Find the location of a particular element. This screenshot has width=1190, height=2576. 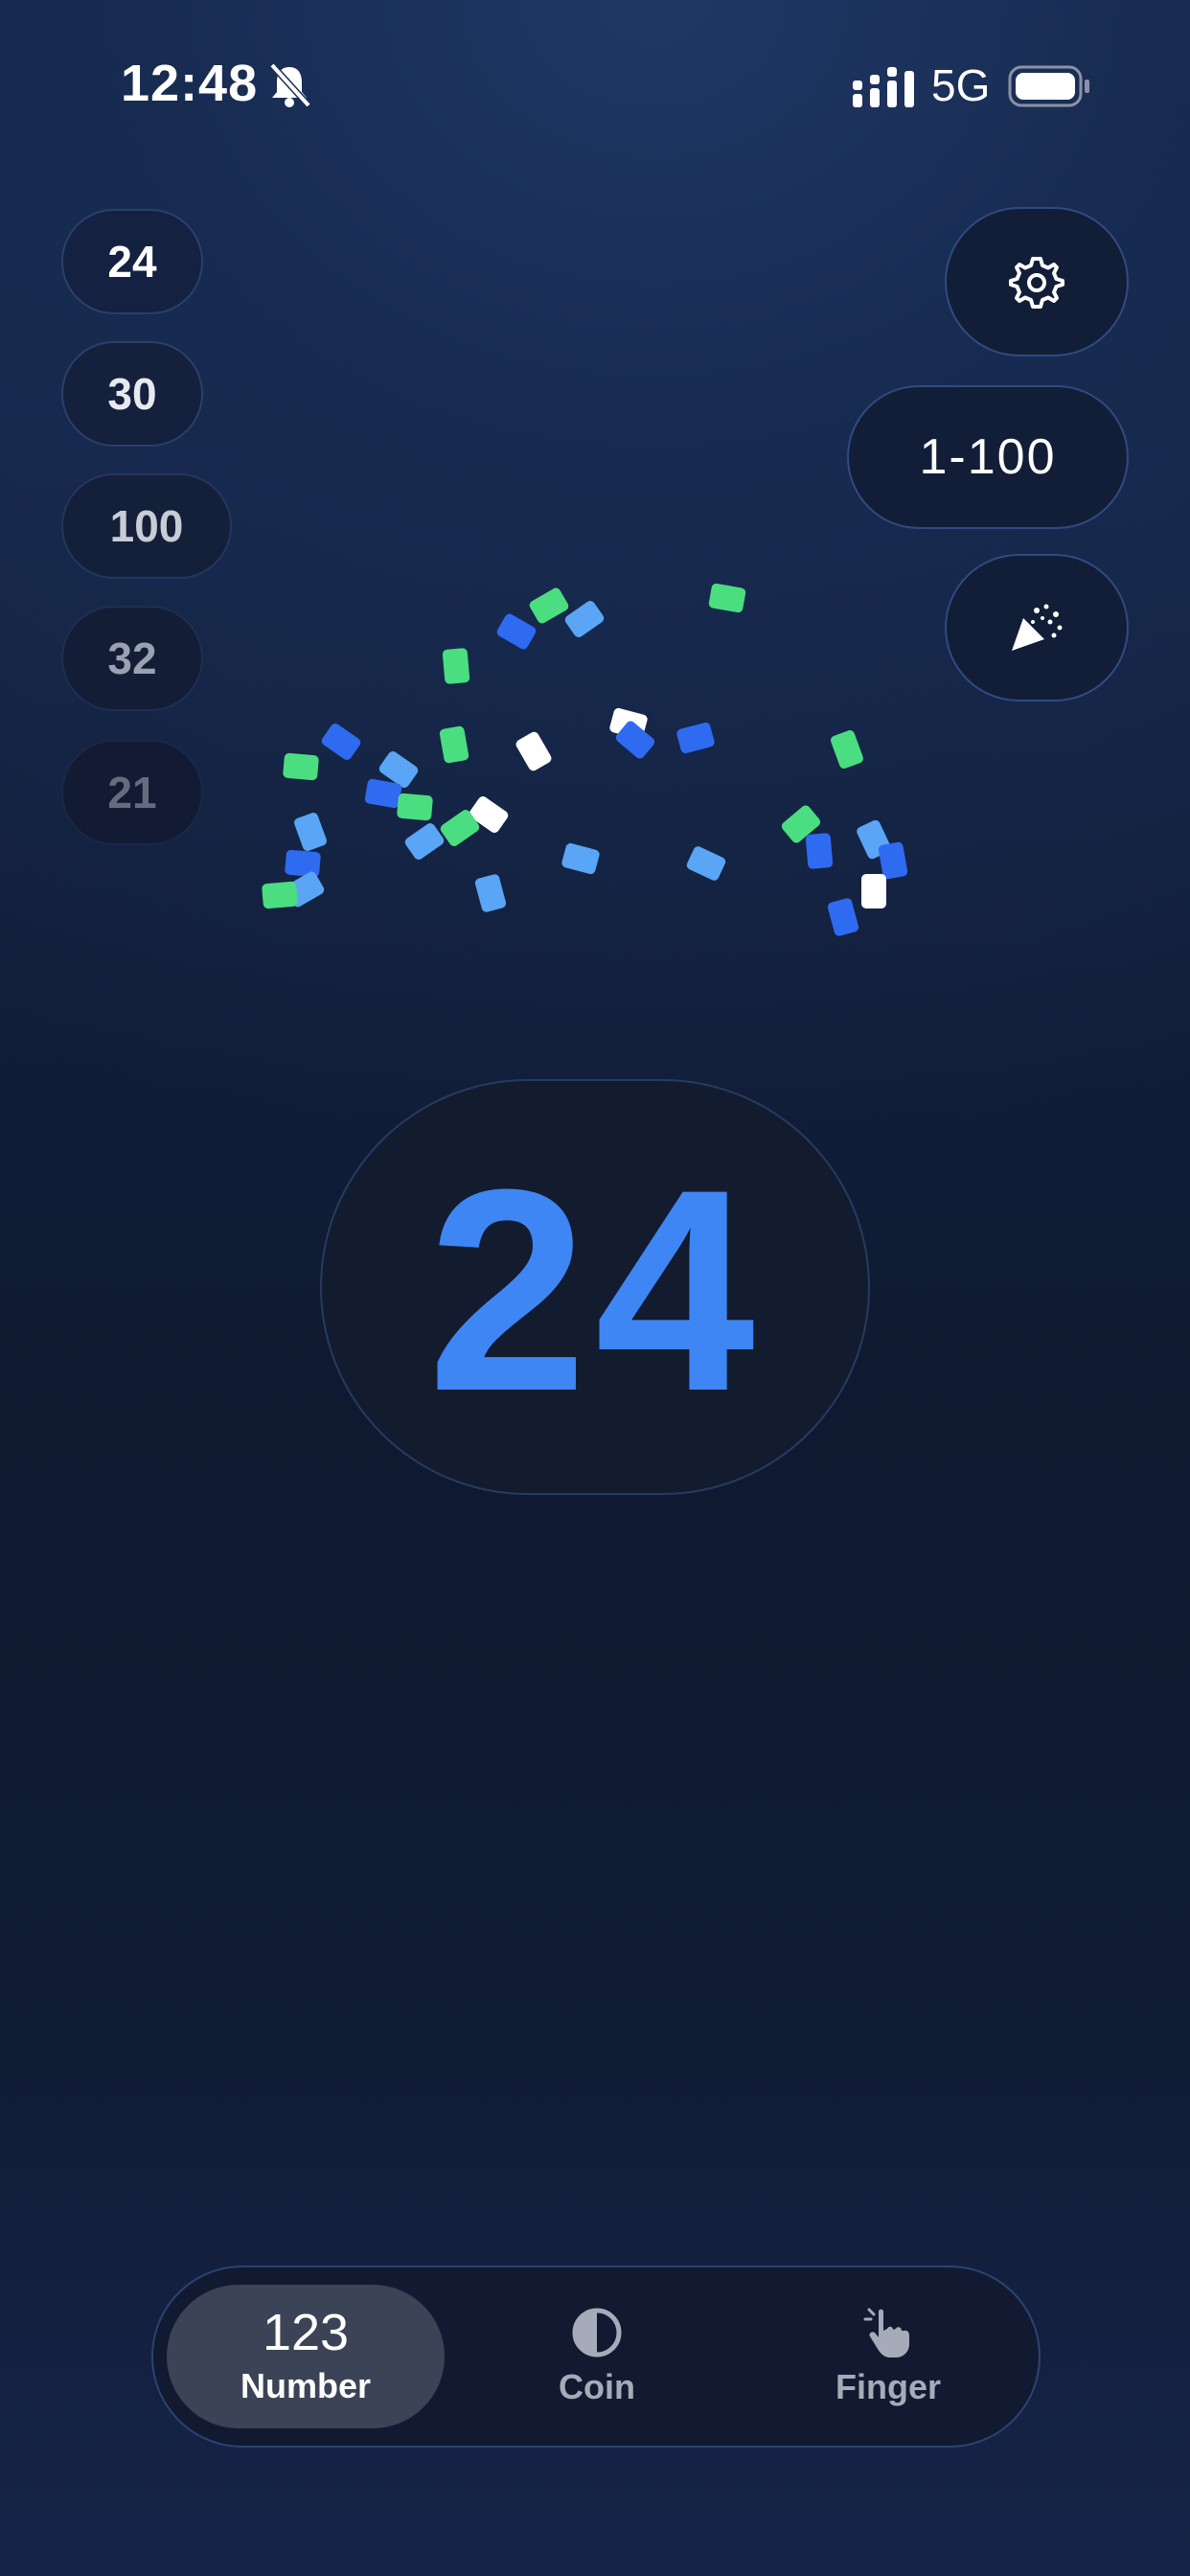

signal-icon is located at coordinates (884, 87).